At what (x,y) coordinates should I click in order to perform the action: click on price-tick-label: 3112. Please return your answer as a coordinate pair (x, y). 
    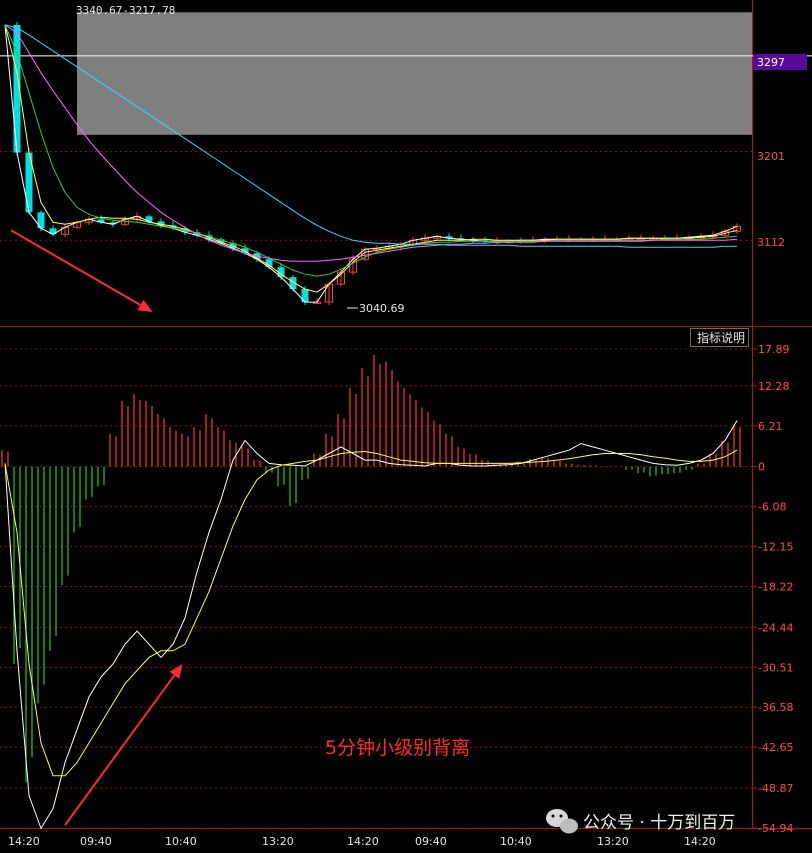
    Looking at the image, I should click on (771, 242).